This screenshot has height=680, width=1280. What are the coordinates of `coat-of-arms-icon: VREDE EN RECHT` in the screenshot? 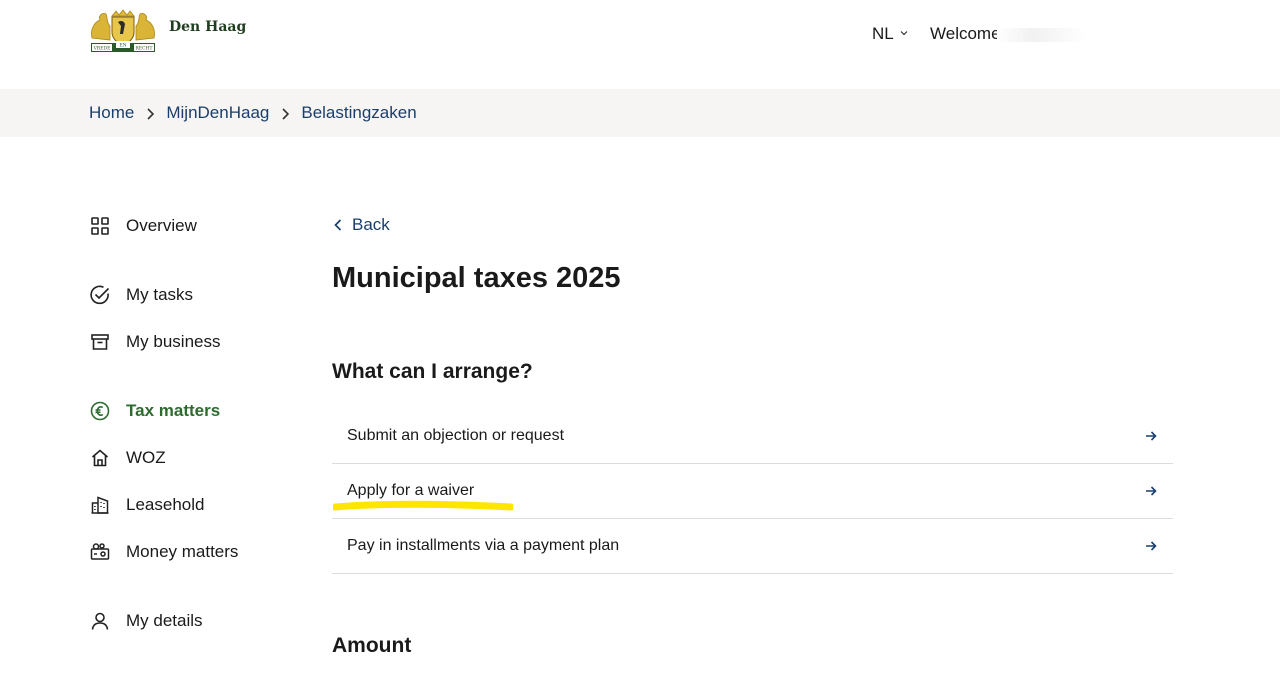 It's located at (123, 30).